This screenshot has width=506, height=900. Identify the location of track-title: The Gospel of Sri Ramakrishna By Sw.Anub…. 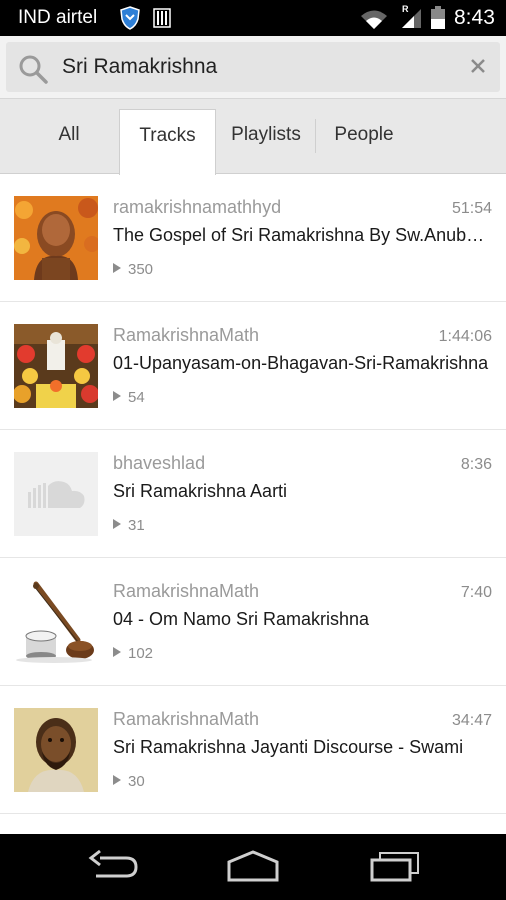
(302, 235).